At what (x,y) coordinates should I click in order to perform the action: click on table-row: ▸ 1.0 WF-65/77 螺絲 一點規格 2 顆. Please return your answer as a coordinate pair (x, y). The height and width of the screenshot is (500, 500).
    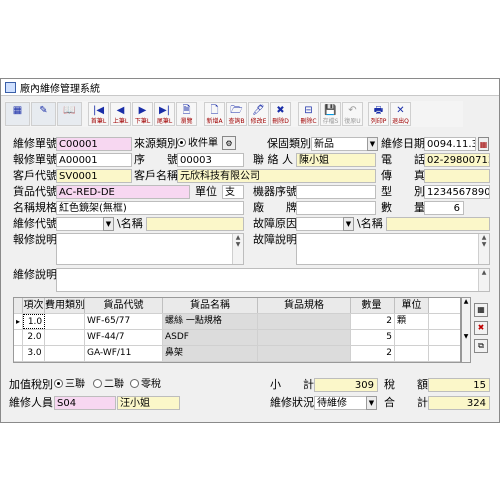
    Looking at the image, I should click on (237, 322).